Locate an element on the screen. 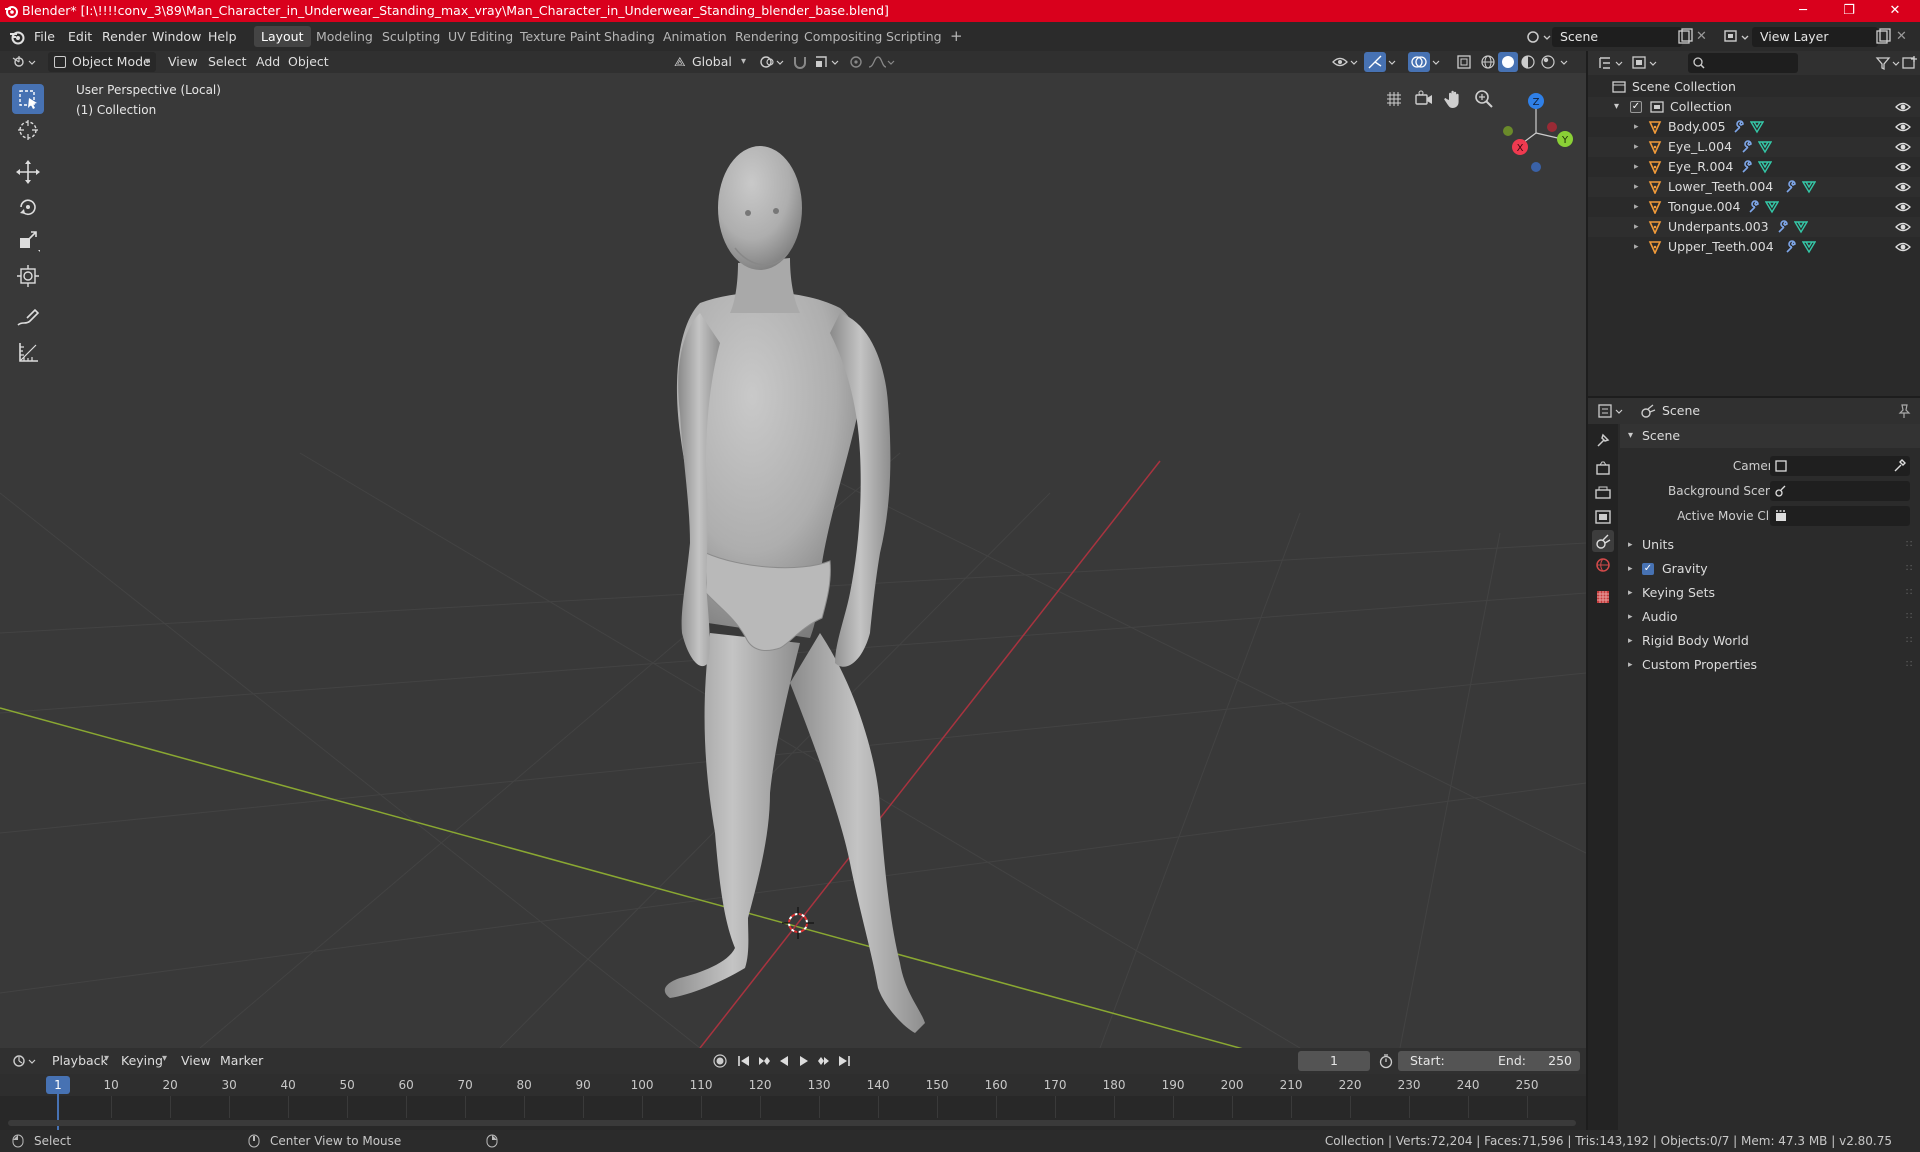 This screenshot has height=1152, width=1920. tab-sculpting: Sculpting is located at coordinates (411, 36).